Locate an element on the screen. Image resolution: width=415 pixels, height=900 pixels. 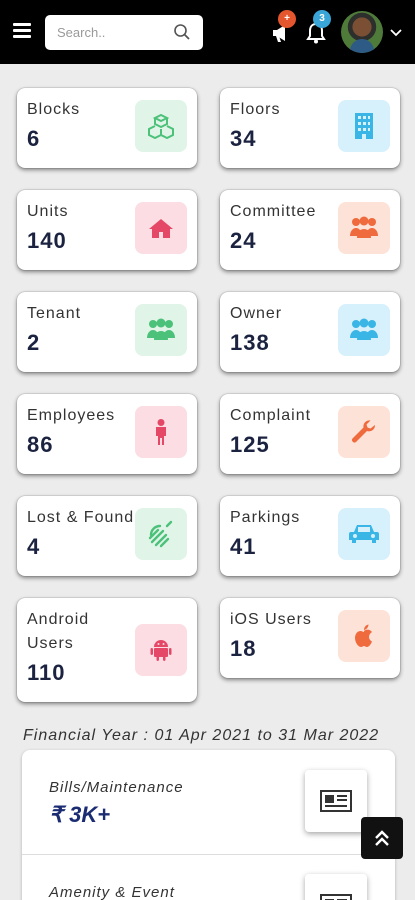
stat-card-lost-found: Lost & Found 4 is located at coordinates (107, 536).